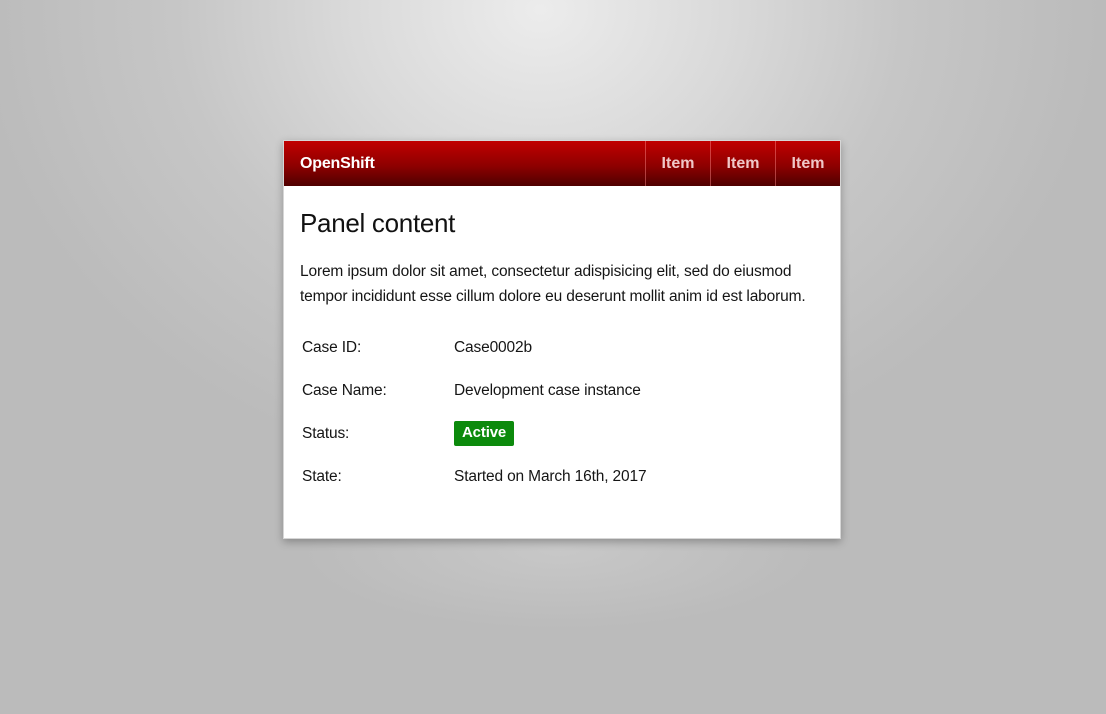 The height and width of the screenshot is (714, 1106). Describe the element at coordinates (378, 223) in the screenshot. I see `panel-title: Panel content` at that location.